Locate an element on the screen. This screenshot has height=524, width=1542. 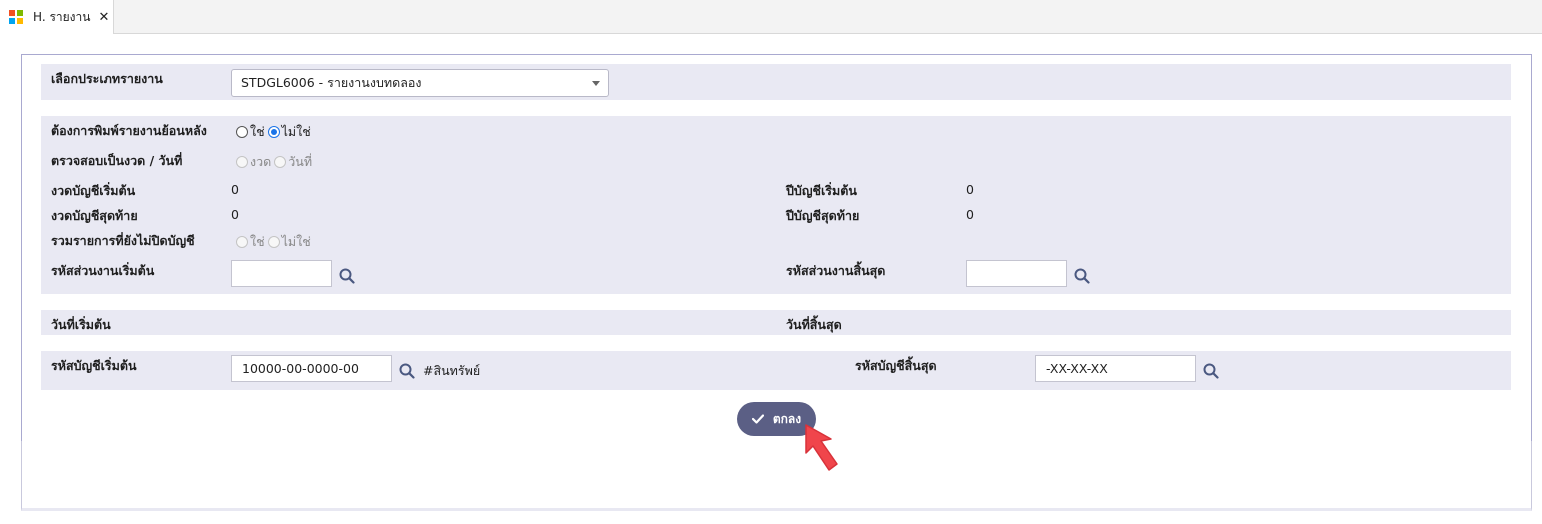
start-period-value: 0 is located at coordinates (235, 189).